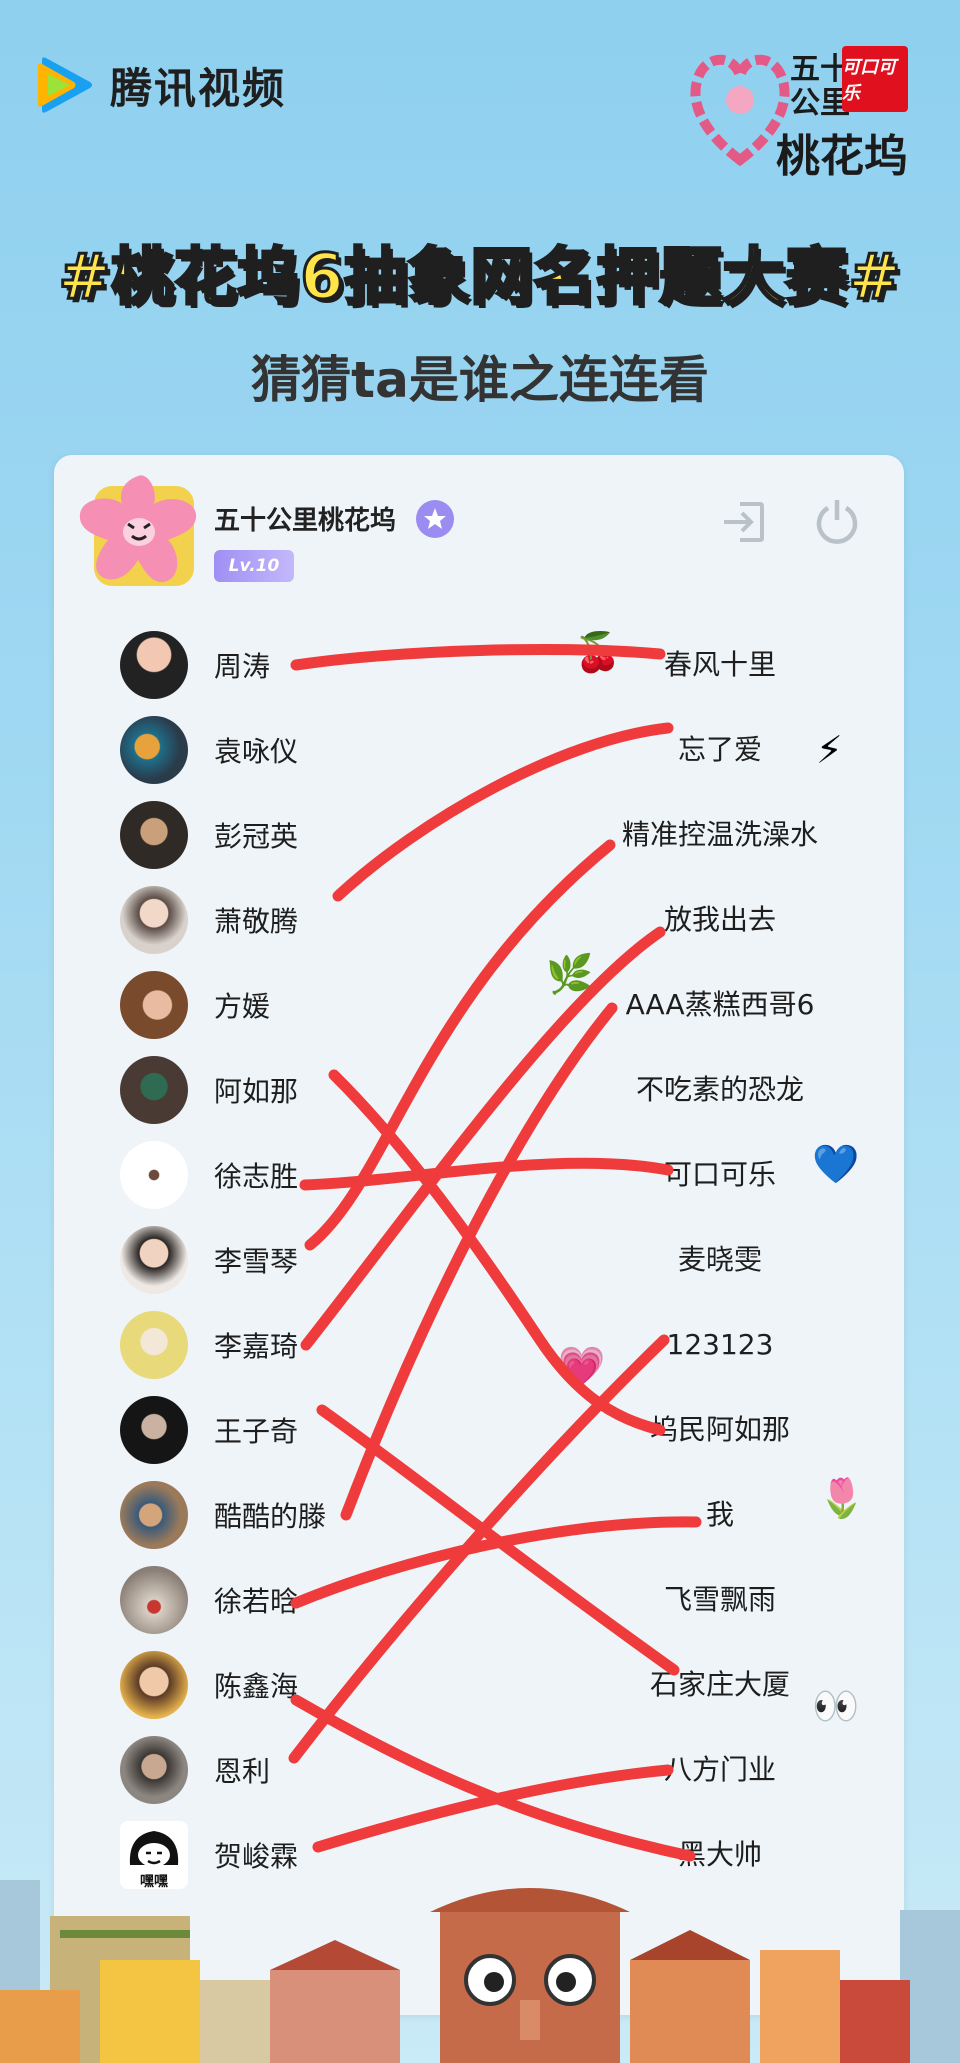 This screenshot has width=960, height=2063. Describe the element at coordinates (480, 1971) in the screenshot. I see `town-illustration` at that location.